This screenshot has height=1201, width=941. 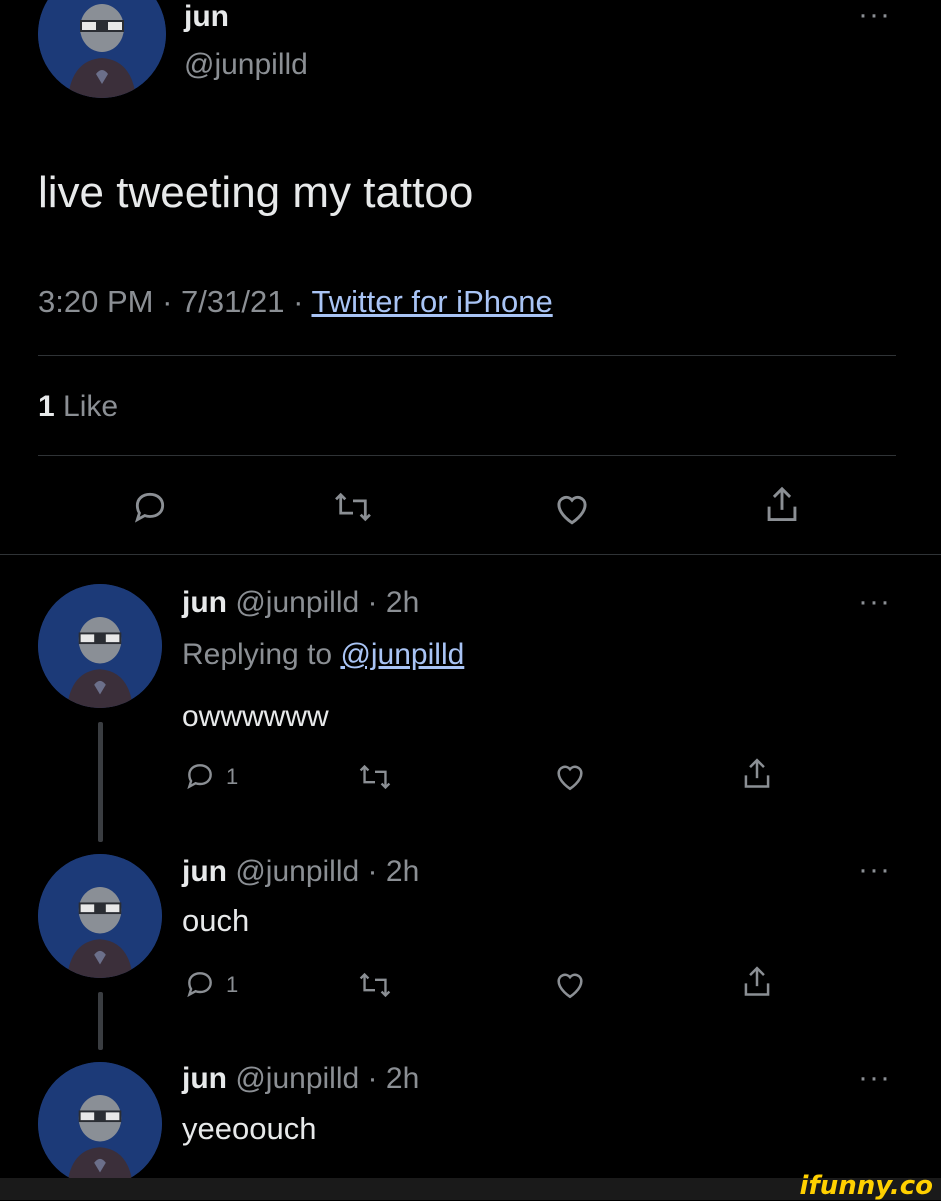 I want to click on replying-to: Replying to @junpilld, so click(x=323, y=655).